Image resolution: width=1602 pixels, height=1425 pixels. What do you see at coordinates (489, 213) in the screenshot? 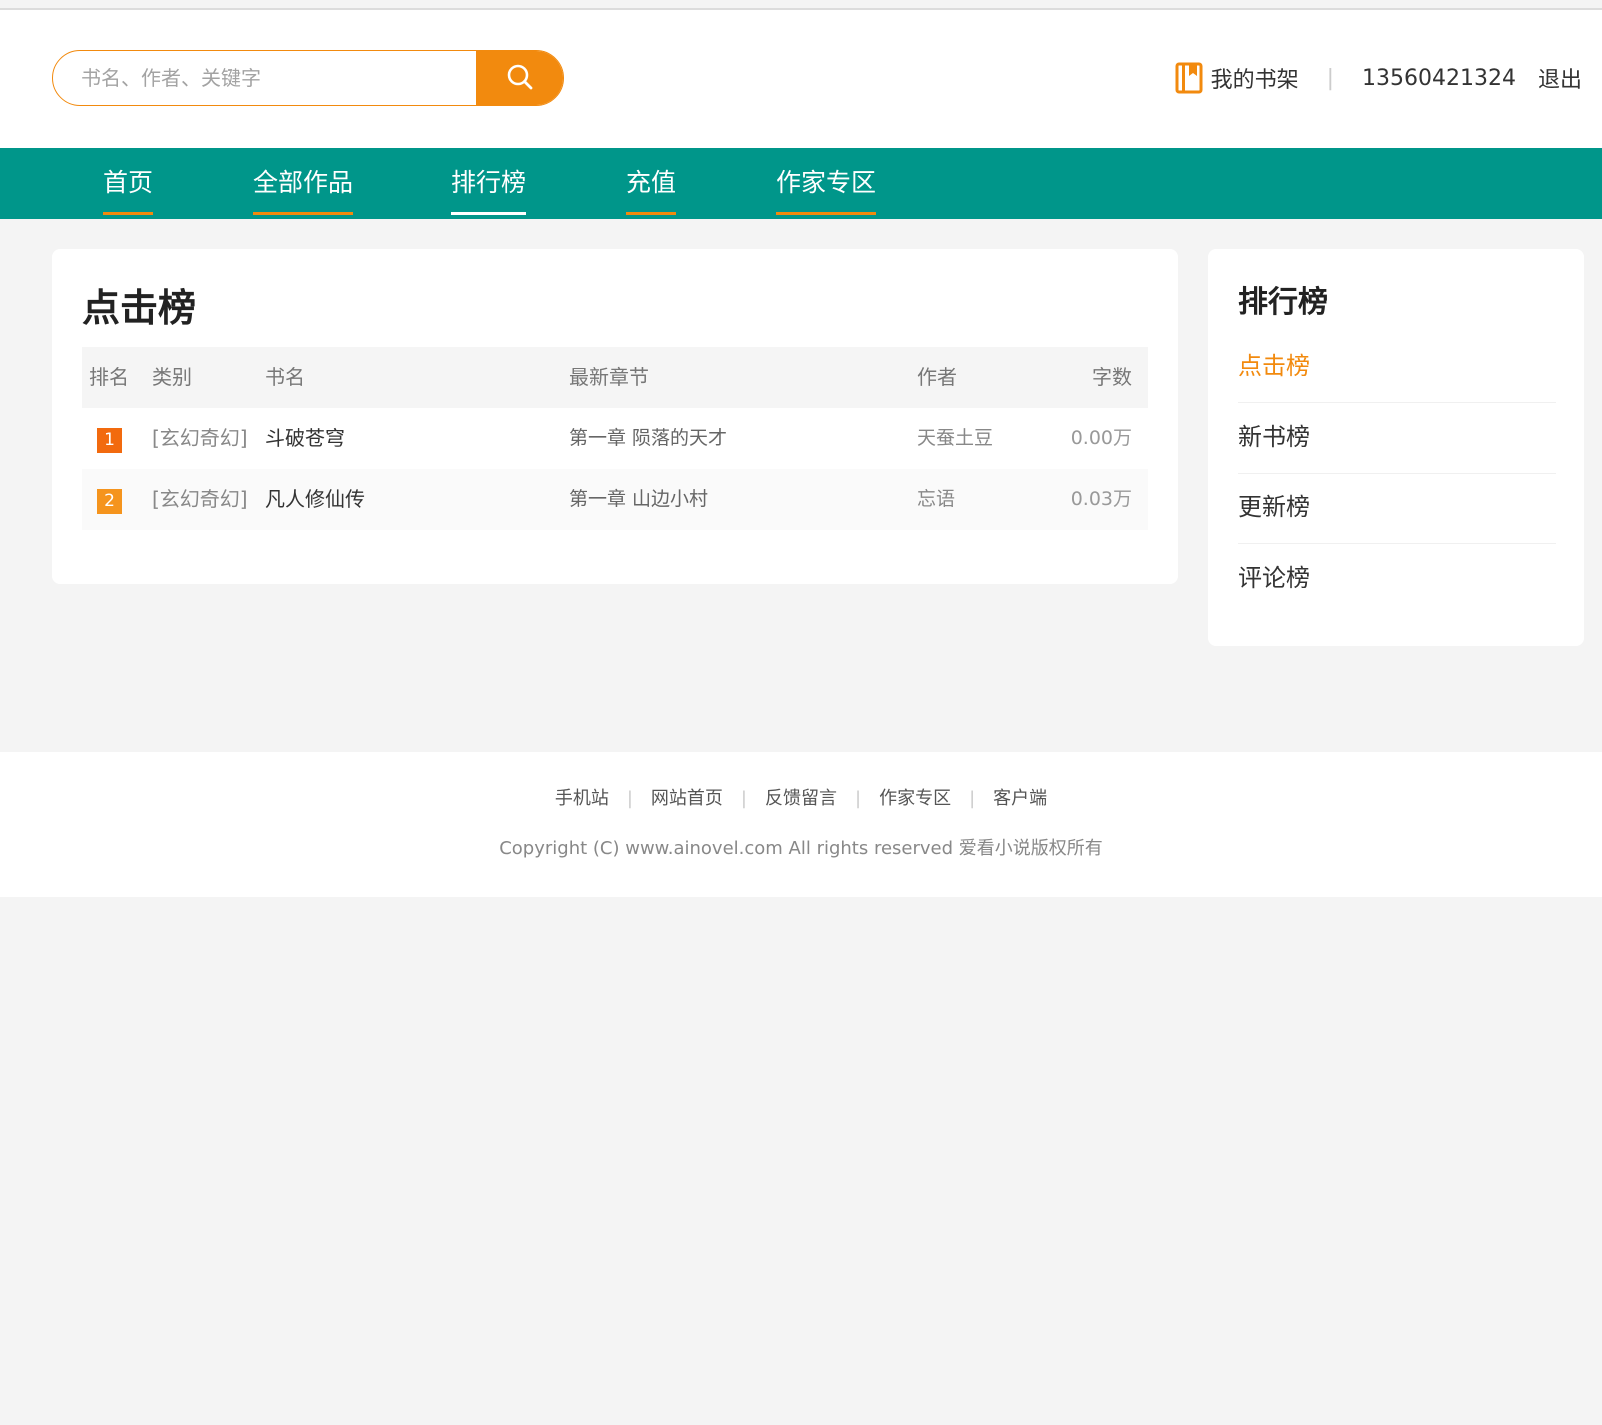
I see `nav-underline-active` at bounding box center [489, 213].